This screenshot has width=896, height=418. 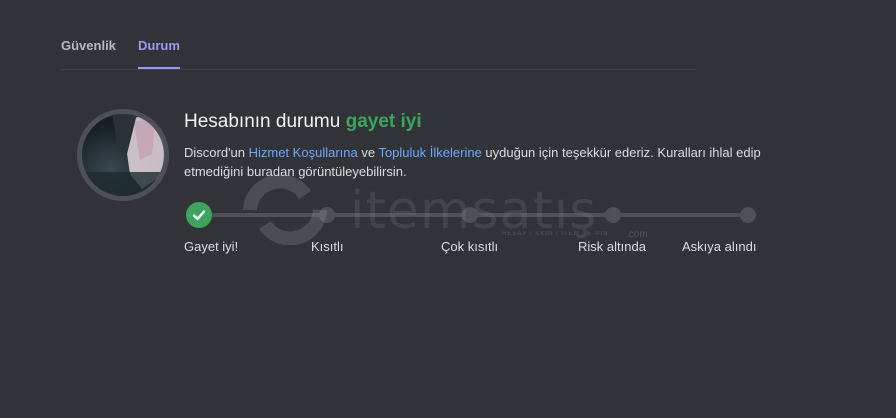 I want to click on desc-part-2: ve, so click(x=368, y=152).